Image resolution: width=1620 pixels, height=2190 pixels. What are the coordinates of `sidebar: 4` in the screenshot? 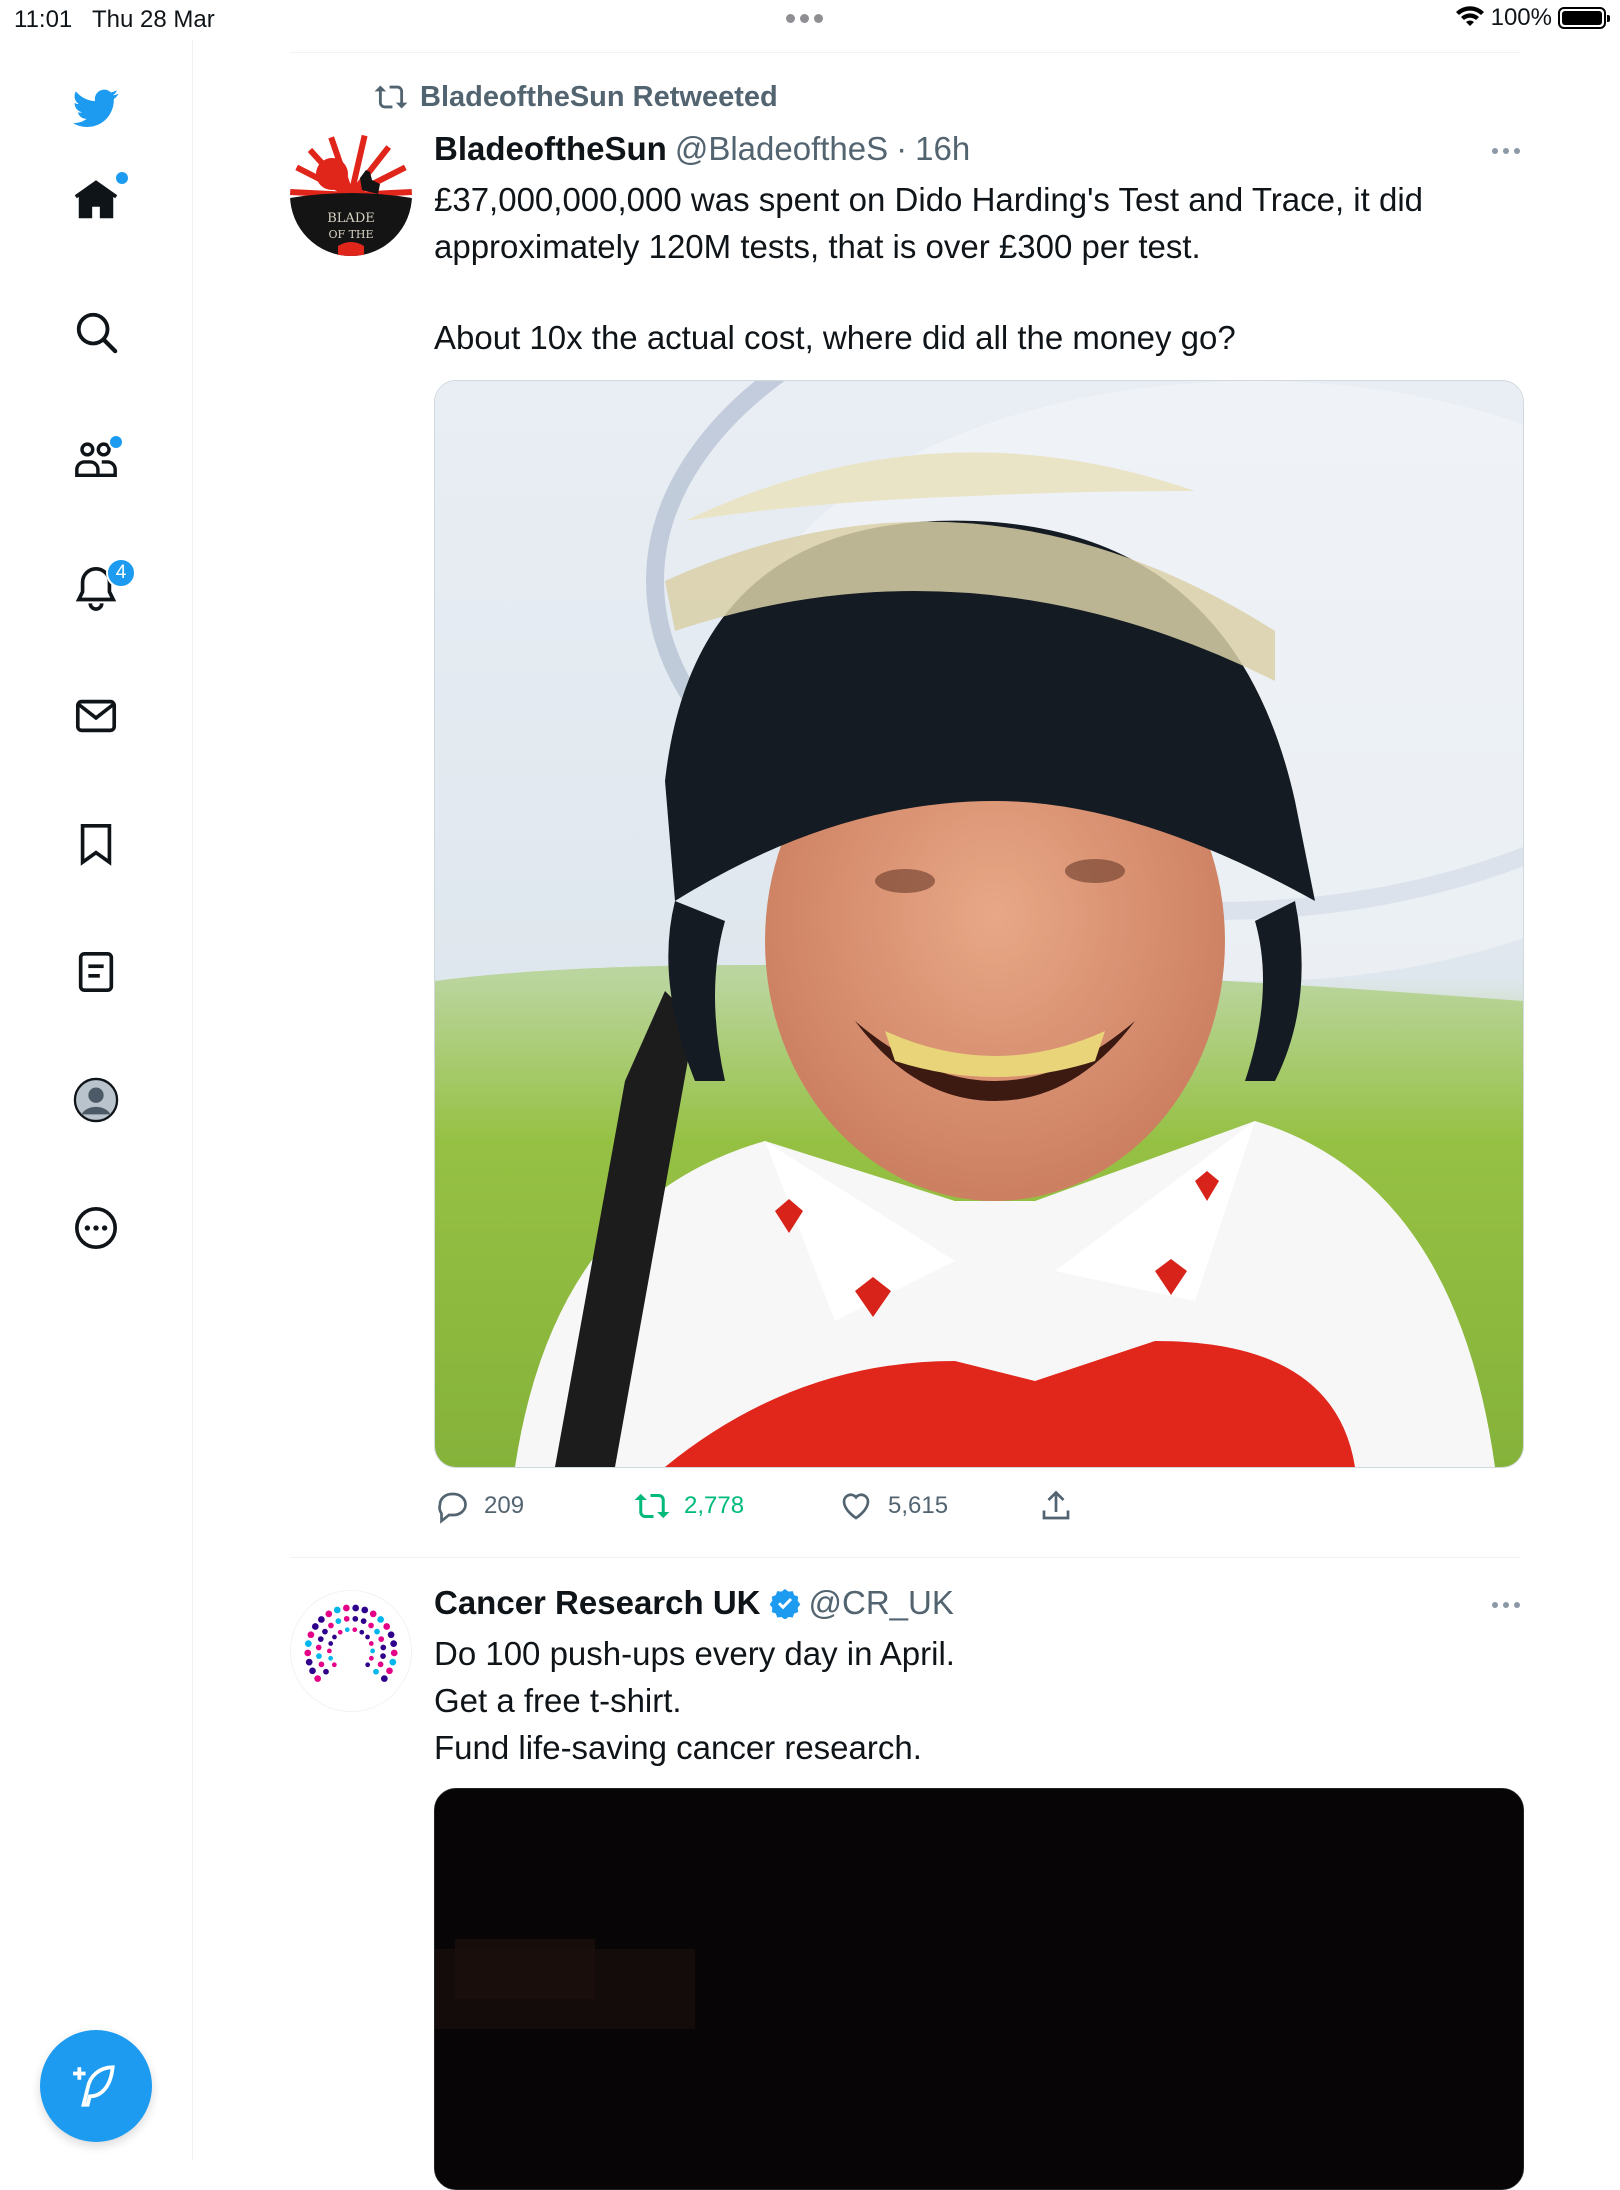 It's located at (96, 1100).